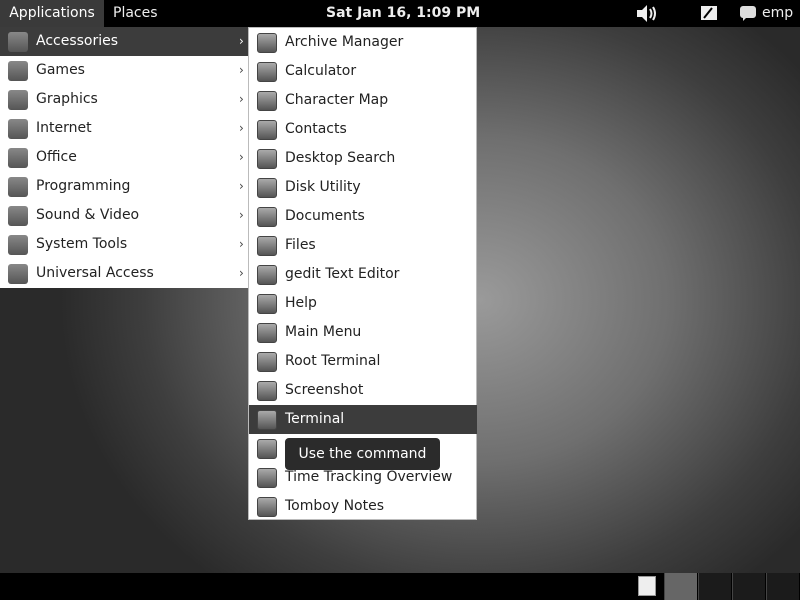 This screenshot has height=600, width=800. What do you see at coordinates (363, 332) in the screenshot?
I see `app-item: Main Menu` at bounding box center [363, 332].